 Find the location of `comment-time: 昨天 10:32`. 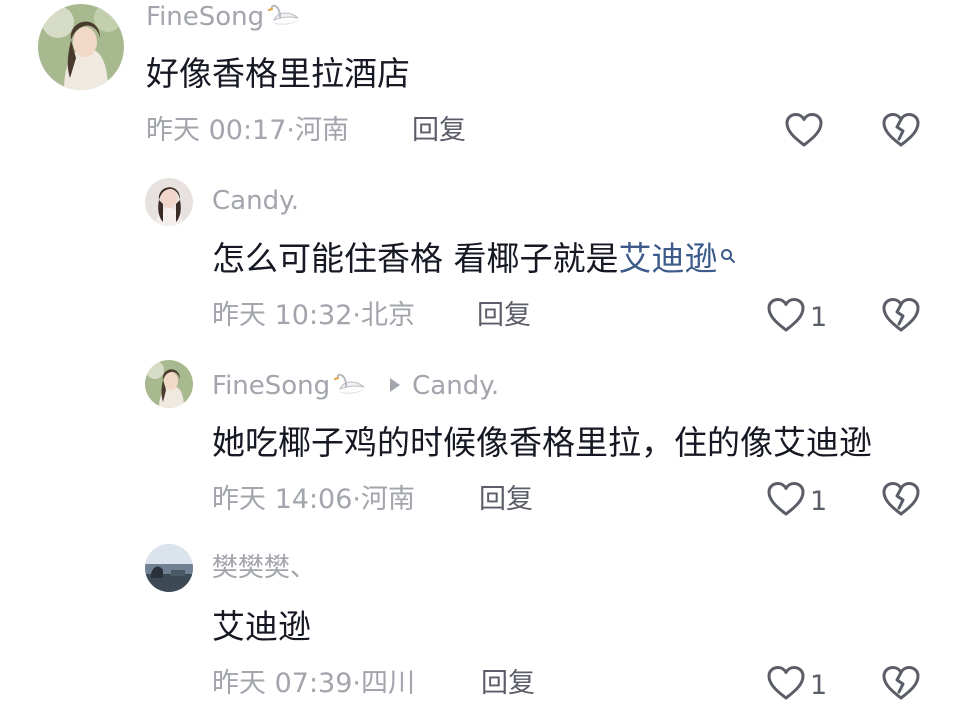

comment-time: 昨天 10:32 is located at coordinates (282, 315).